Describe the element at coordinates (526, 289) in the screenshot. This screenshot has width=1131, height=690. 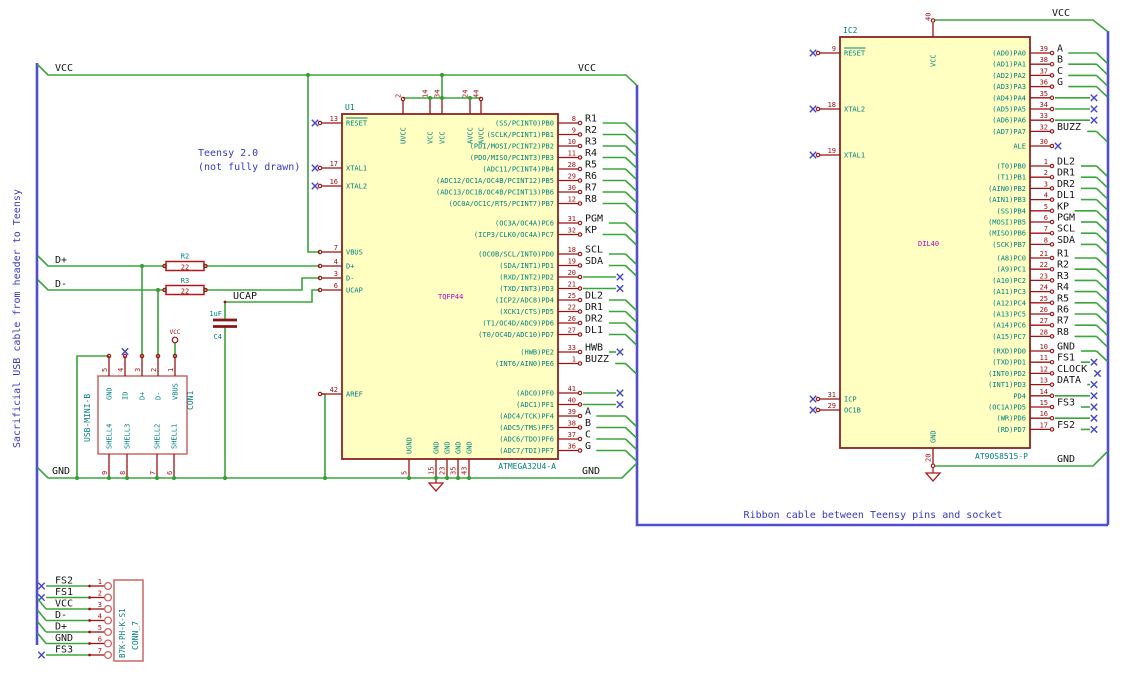
I see `pin-name: (TXD/INT3)PD3` at that location.